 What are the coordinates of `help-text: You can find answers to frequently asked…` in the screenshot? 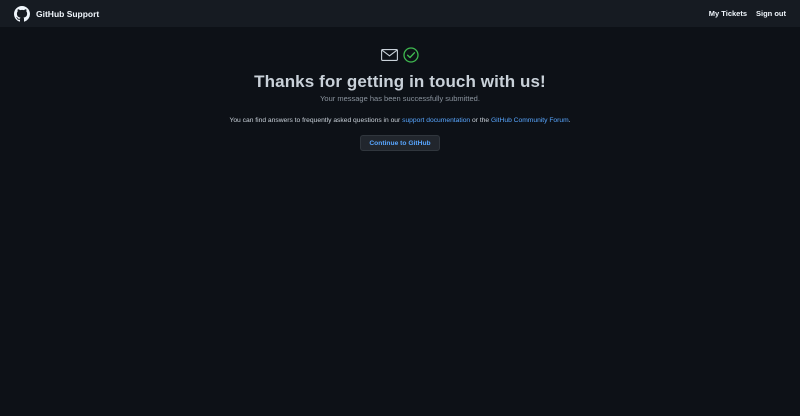 It's located at (399, 120).